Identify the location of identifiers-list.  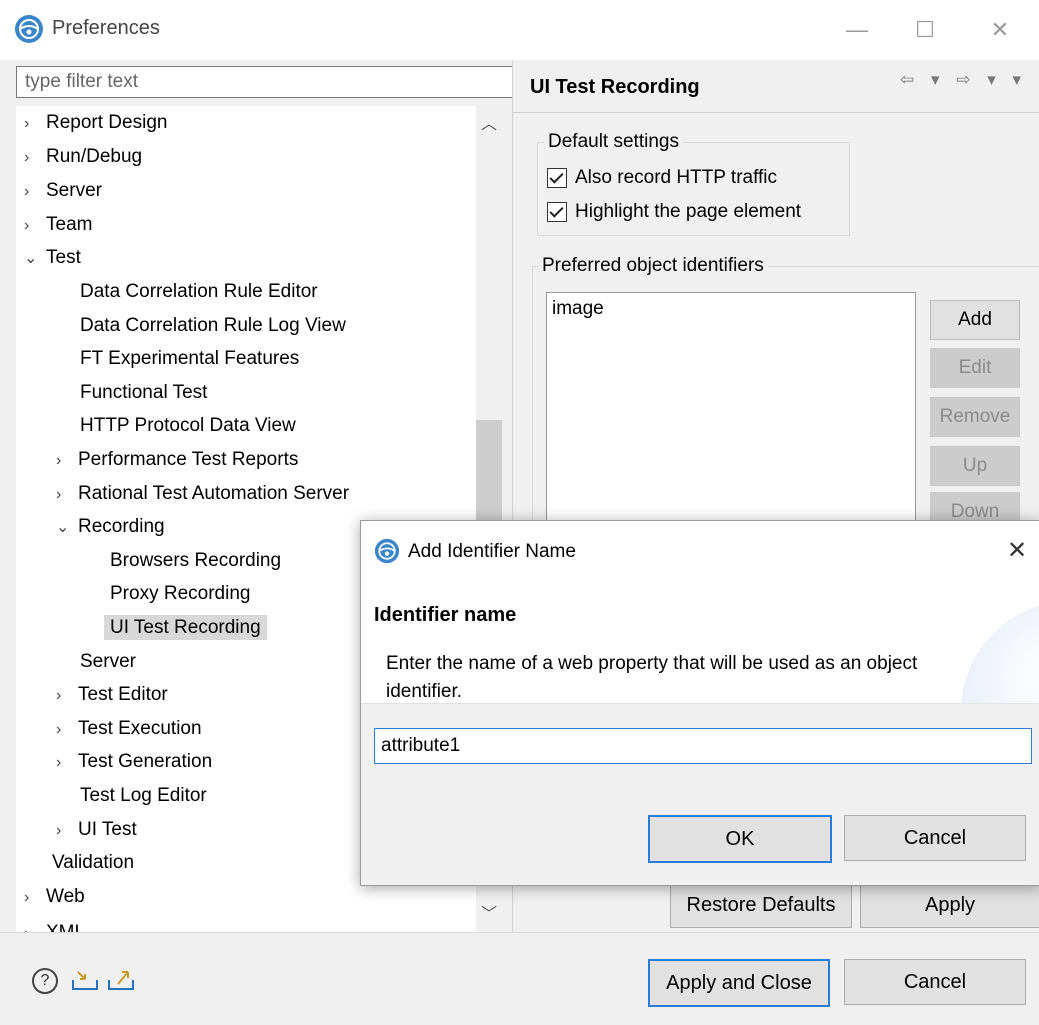
(731, 413).